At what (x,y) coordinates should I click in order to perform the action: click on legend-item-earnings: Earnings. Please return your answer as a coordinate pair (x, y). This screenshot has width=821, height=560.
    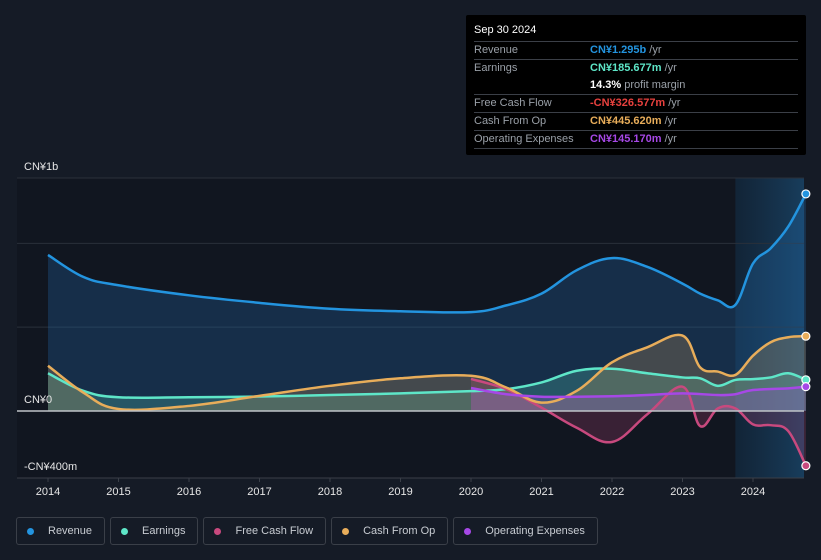
    Looking at the image, I should click on (154, 531).